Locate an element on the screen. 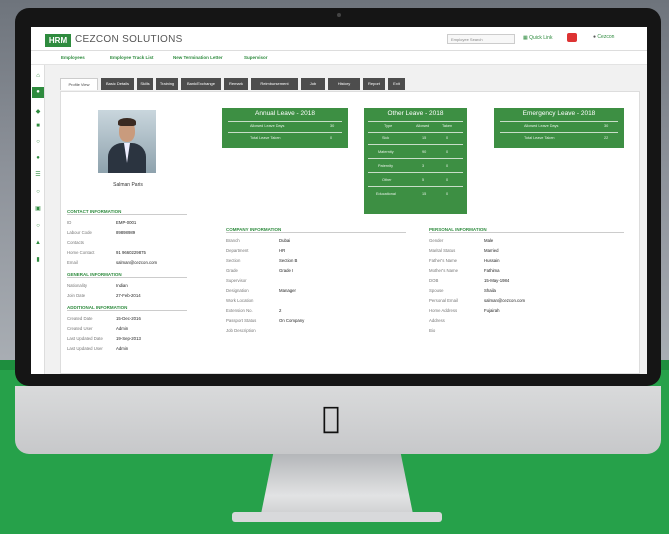 The height and width of the screenshot is (534, 669). field-label: Home Address is located at coordinates (443, 310).